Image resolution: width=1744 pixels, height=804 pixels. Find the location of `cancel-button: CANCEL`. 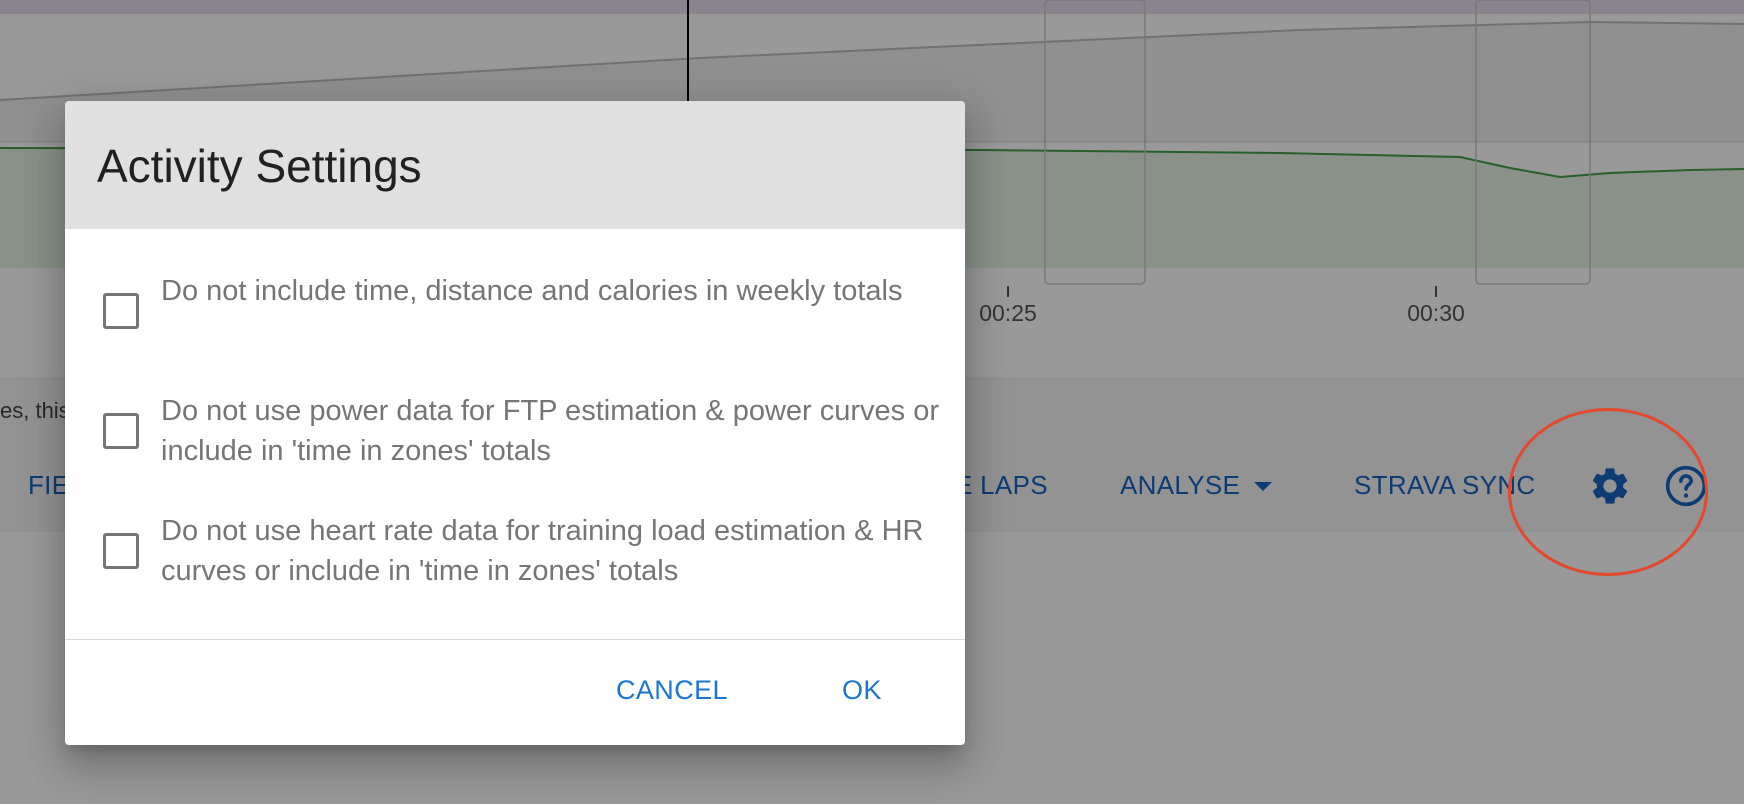

cancel-button: CANCEL is located at coordinates (672, 690).